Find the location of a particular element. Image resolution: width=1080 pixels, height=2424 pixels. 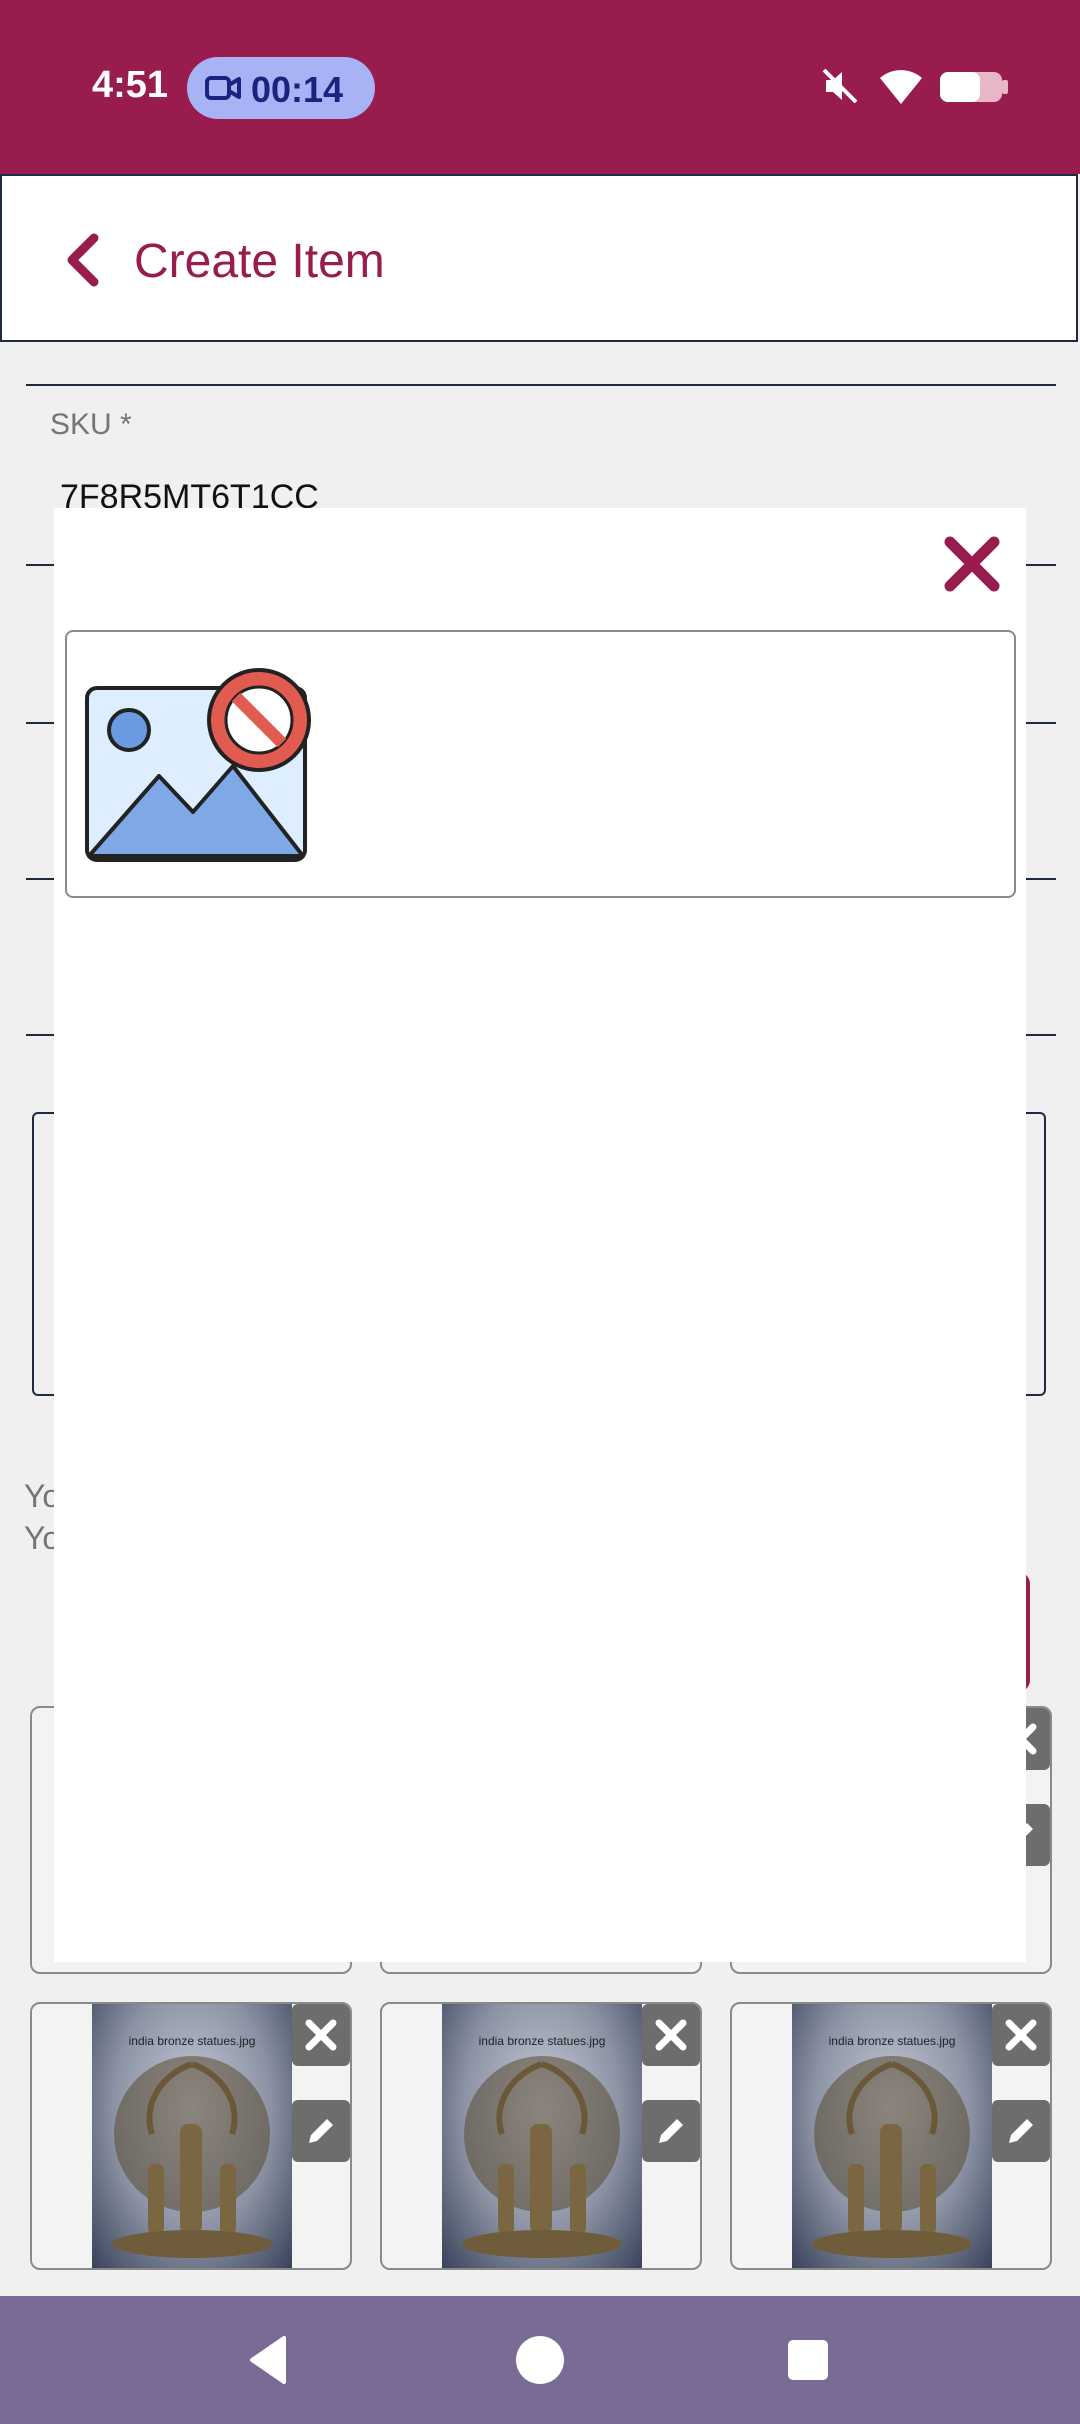

home-circle-icon is located at coordinates (540, 2360).